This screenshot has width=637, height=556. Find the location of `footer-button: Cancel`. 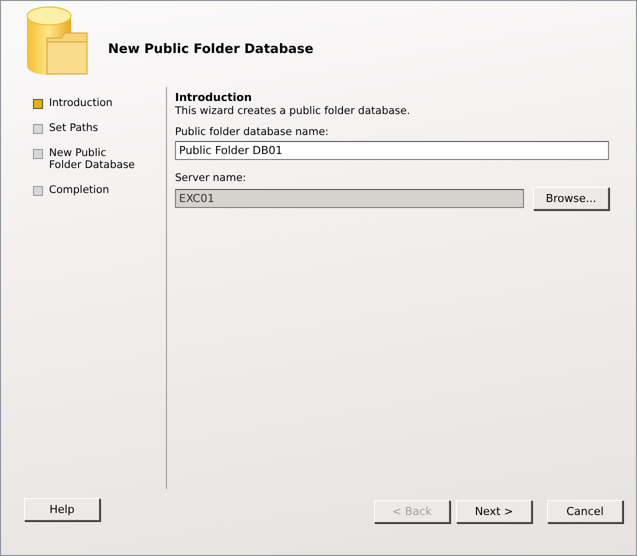

footer-button: Cancel is located at coordinates (585, 511).